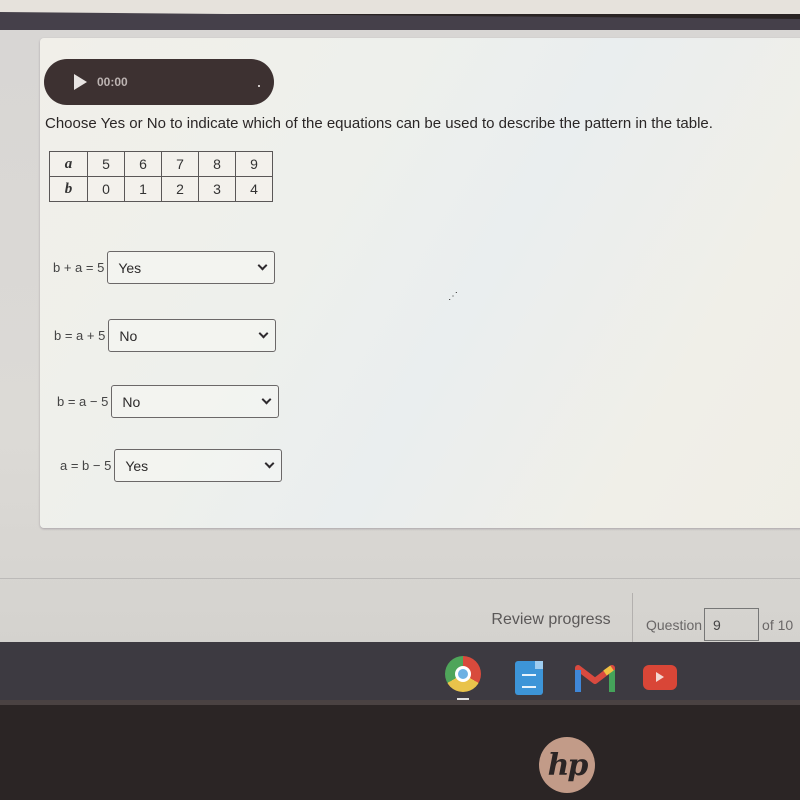 The height and width of the screenshot is (800, 800). What do you see at coordinates (217, 189) in the screenshot?
I see `table-cell: 3` at bounding box center [217, 189].